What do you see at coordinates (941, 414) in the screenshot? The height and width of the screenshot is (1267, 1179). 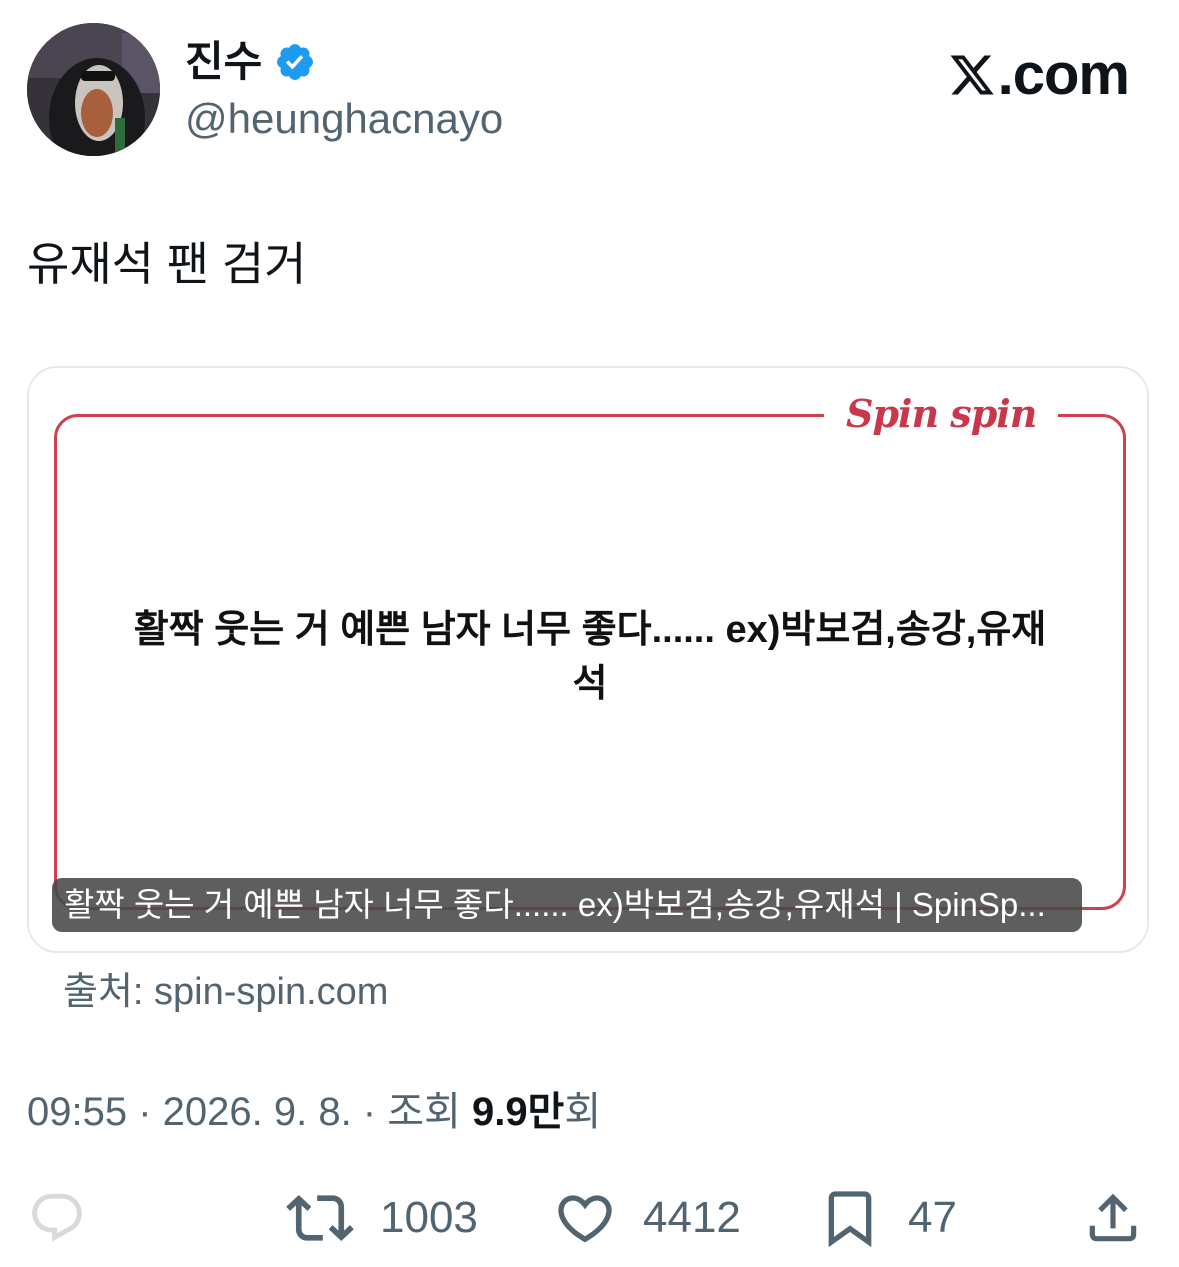 I see `card-logo: Spin spin` at bounding box center [941, 414].